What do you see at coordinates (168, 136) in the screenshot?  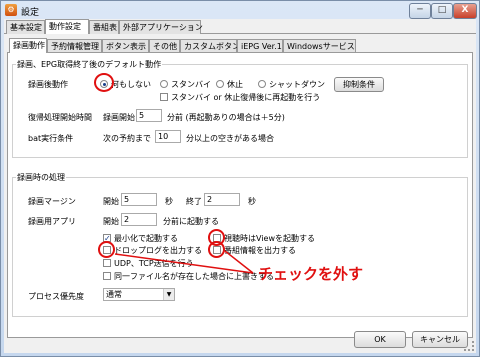 I see `bat-minutes-input: 10` at bounding box center [168, 136].